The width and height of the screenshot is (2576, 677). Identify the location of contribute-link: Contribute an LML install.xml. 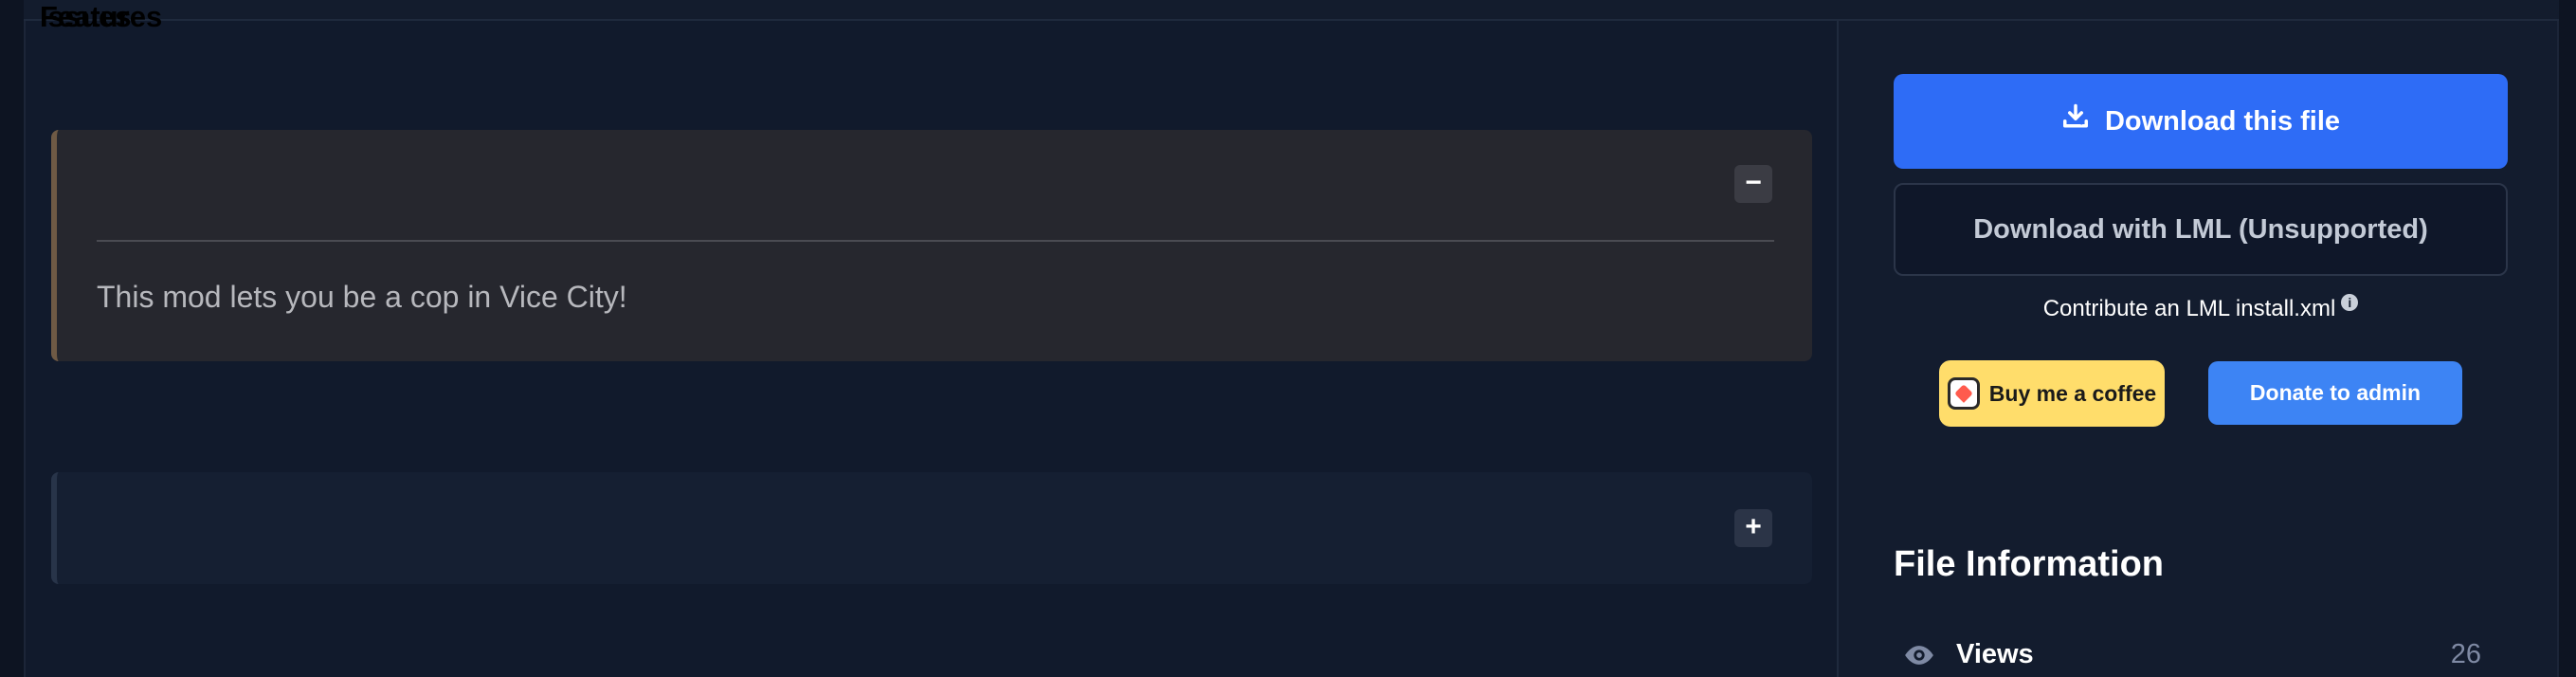
(2189, 308).